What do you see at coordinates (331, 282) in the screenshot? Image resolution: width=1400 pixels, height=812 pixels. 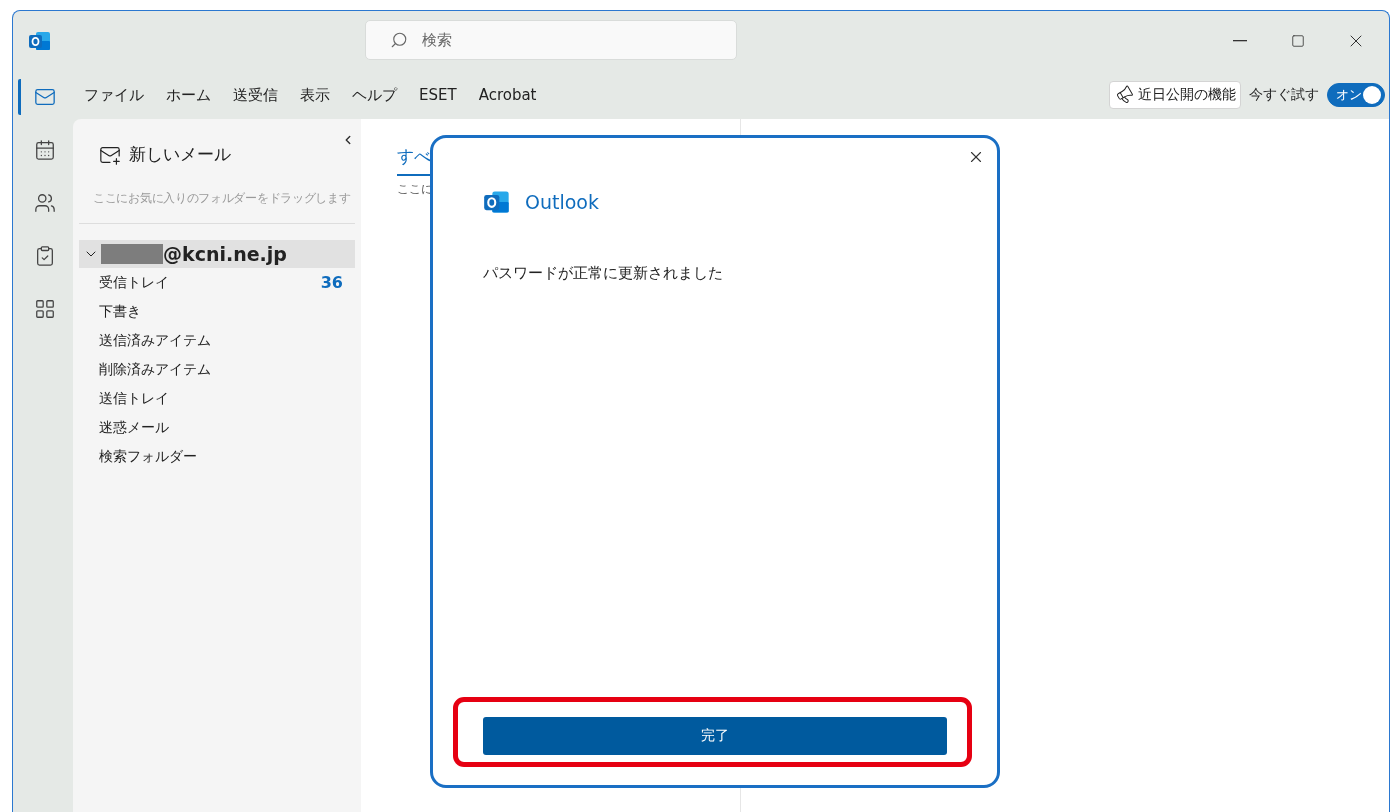 I see `unread-count: 36` at bounding box center [331, 282].